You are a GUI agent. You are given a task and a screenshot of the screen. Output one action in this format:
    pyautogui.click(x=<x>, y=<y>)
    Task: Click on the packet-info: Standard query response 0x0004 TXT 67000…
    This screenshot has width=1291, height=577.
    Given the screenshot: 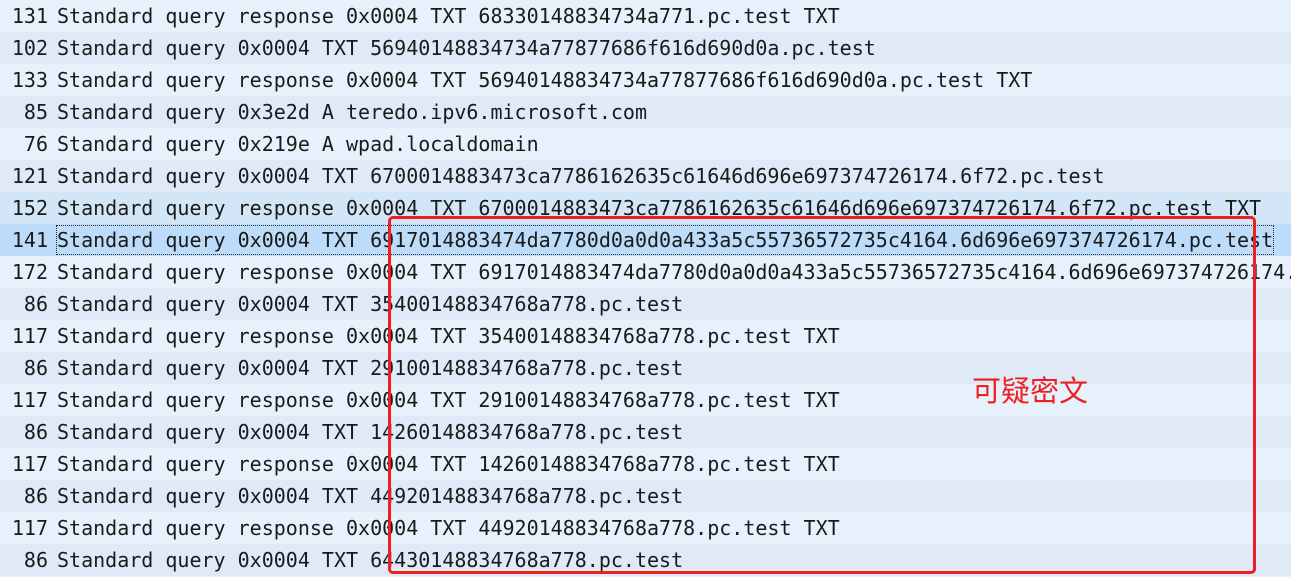 What is the action you would take?
    pyautogui.click(x=659, y=208)
    